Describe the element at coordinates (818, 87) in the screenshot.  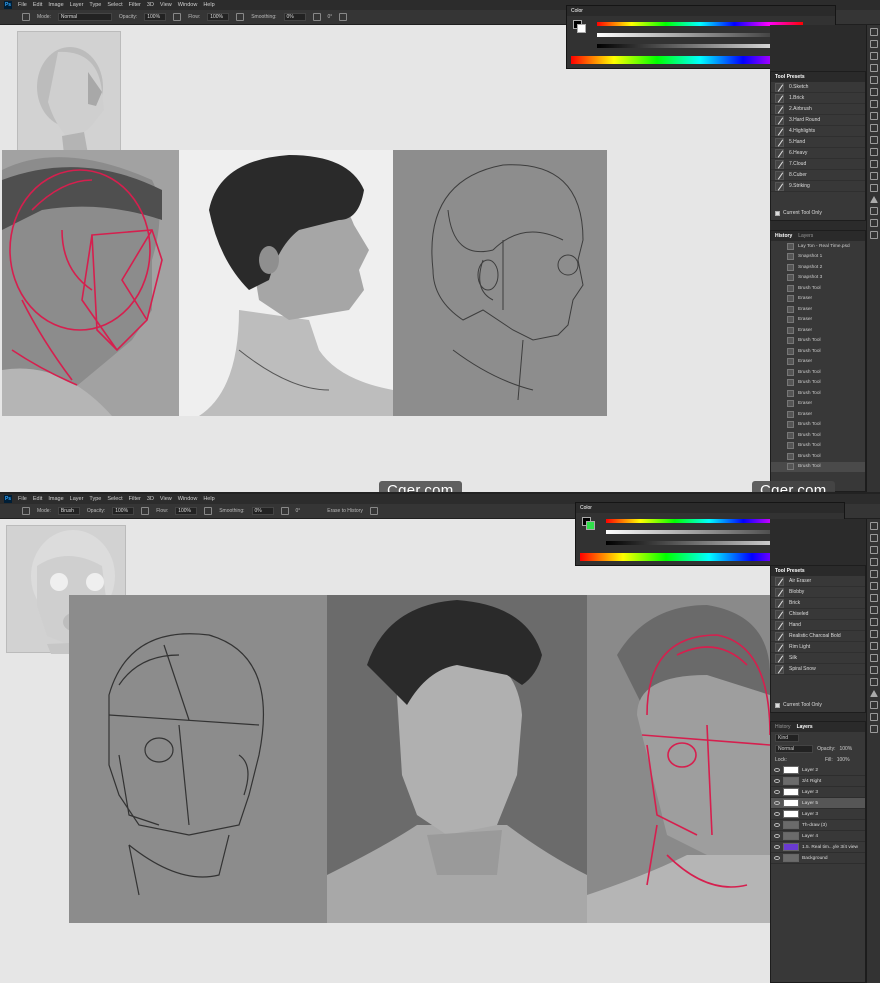
I see `tool-preset-item: 0.Sketch` at that location.